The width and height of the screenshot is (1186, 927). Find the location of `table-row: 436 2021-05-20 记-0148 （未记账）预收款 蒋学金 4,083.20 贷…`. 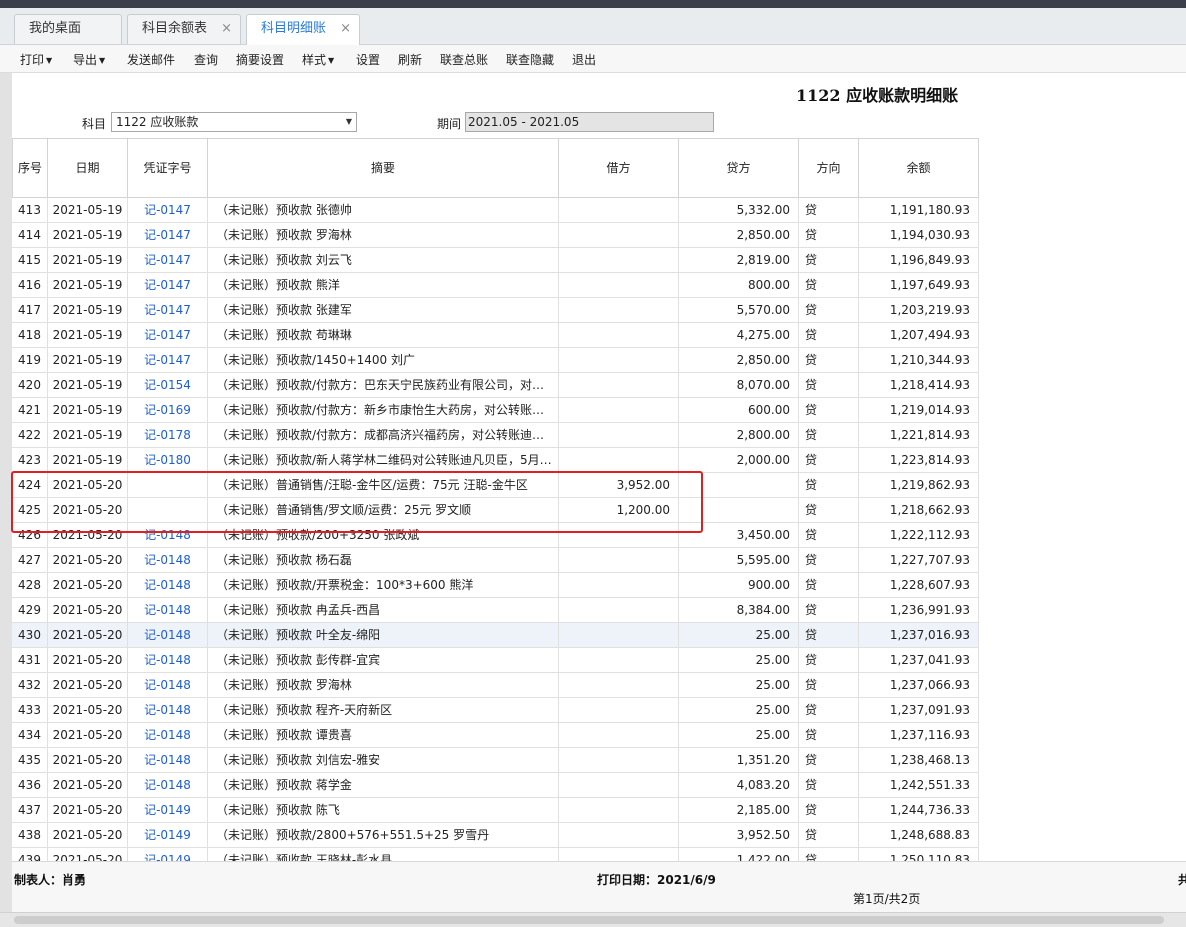

table-row: 436 2021-05-20 记-0148 （未记账）预收款 蒋学金 4,083.20 贷… is located at coordinates (495, 785).